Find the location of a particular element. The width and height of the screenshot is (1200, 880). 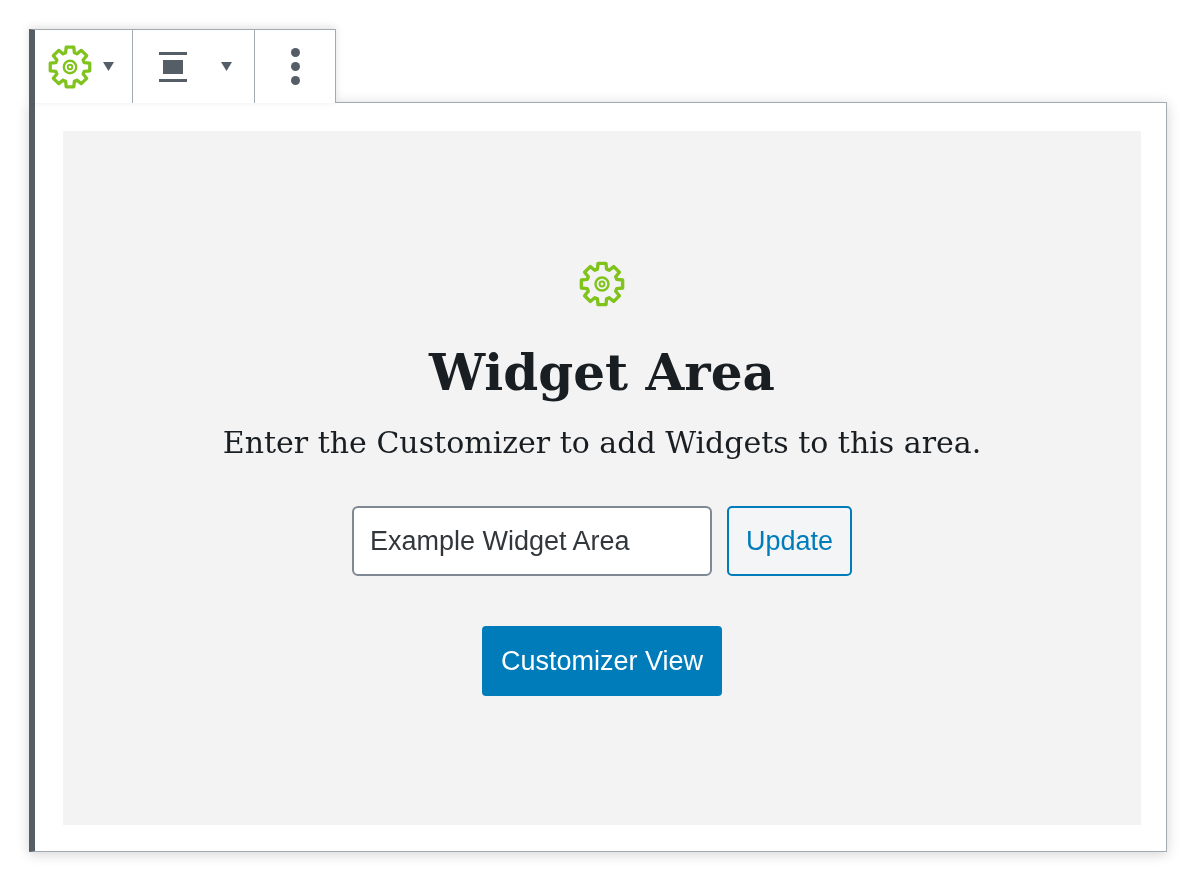

alignment-icon is located at coordinates (173, 66).